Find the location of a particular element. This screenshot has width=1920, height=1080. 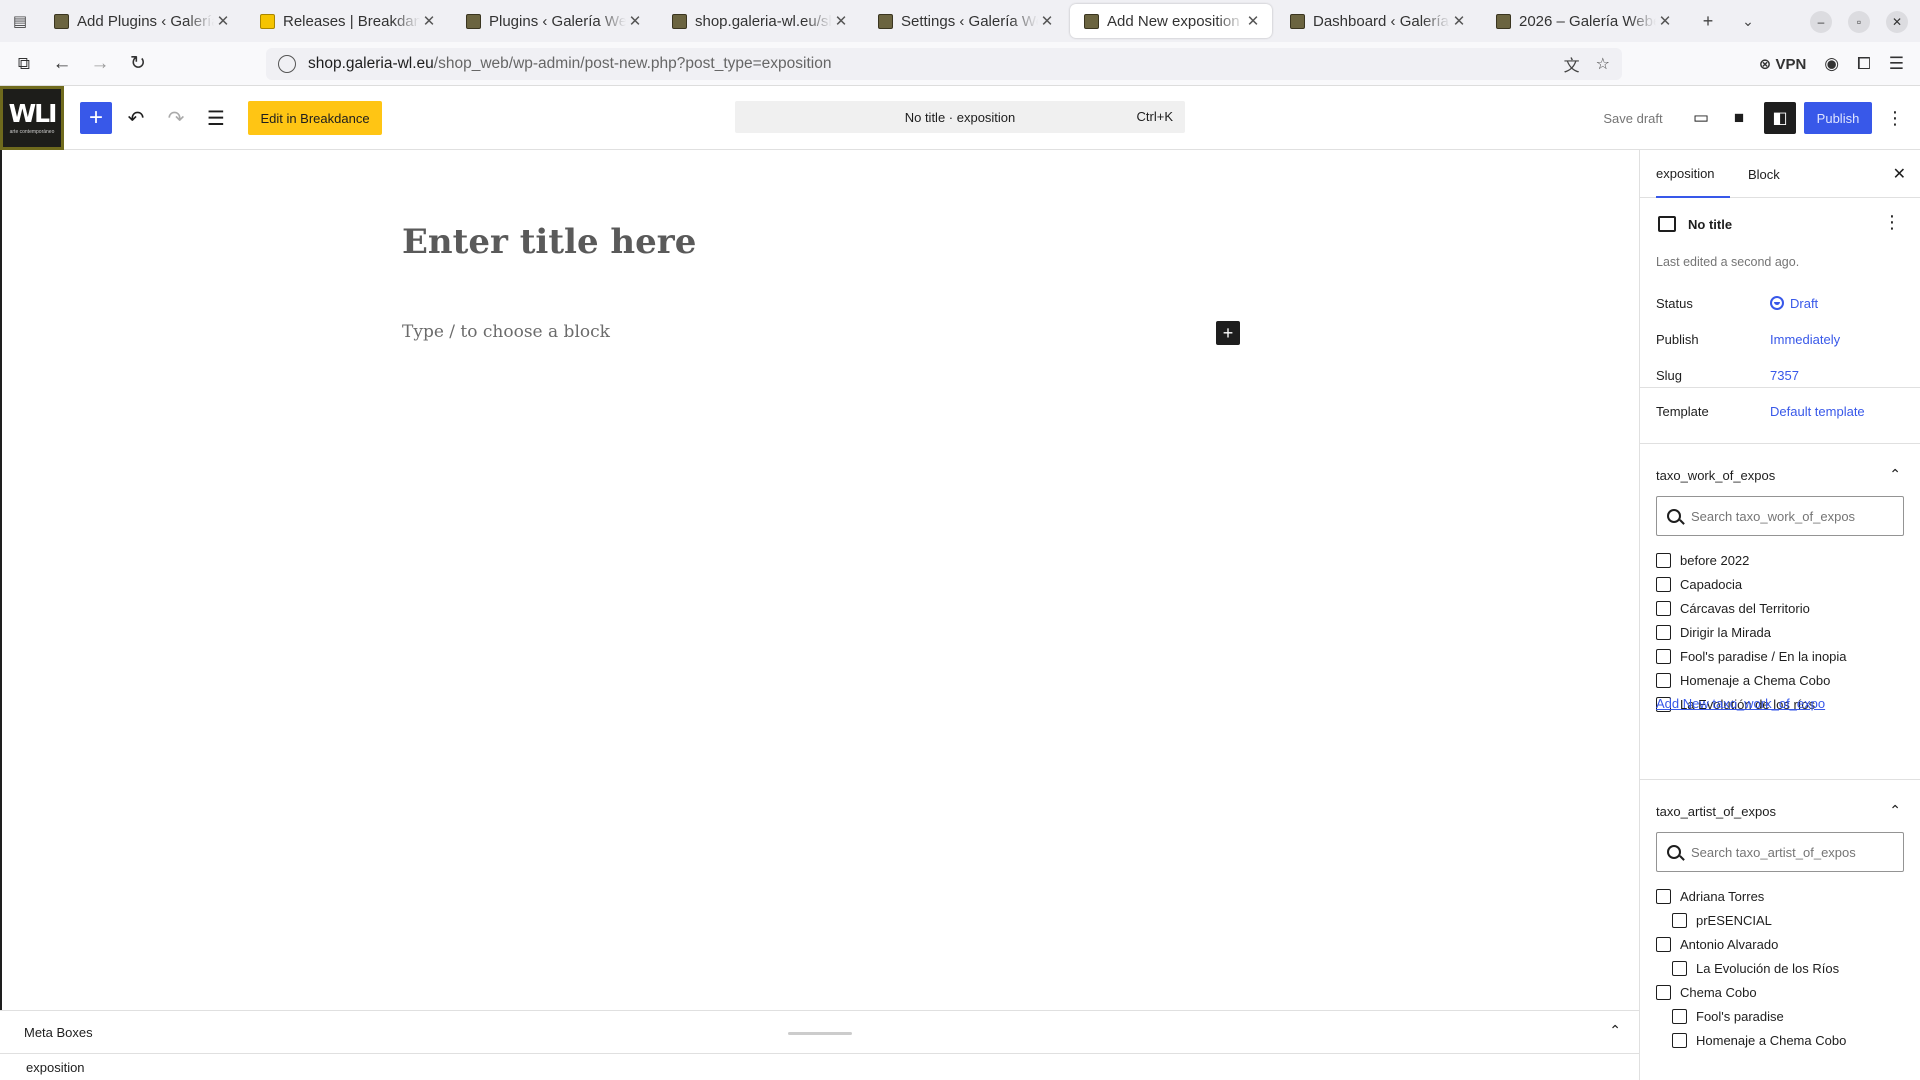

post-actions-kebab-icon: ⋮ is located at coordinates (1892, 222).